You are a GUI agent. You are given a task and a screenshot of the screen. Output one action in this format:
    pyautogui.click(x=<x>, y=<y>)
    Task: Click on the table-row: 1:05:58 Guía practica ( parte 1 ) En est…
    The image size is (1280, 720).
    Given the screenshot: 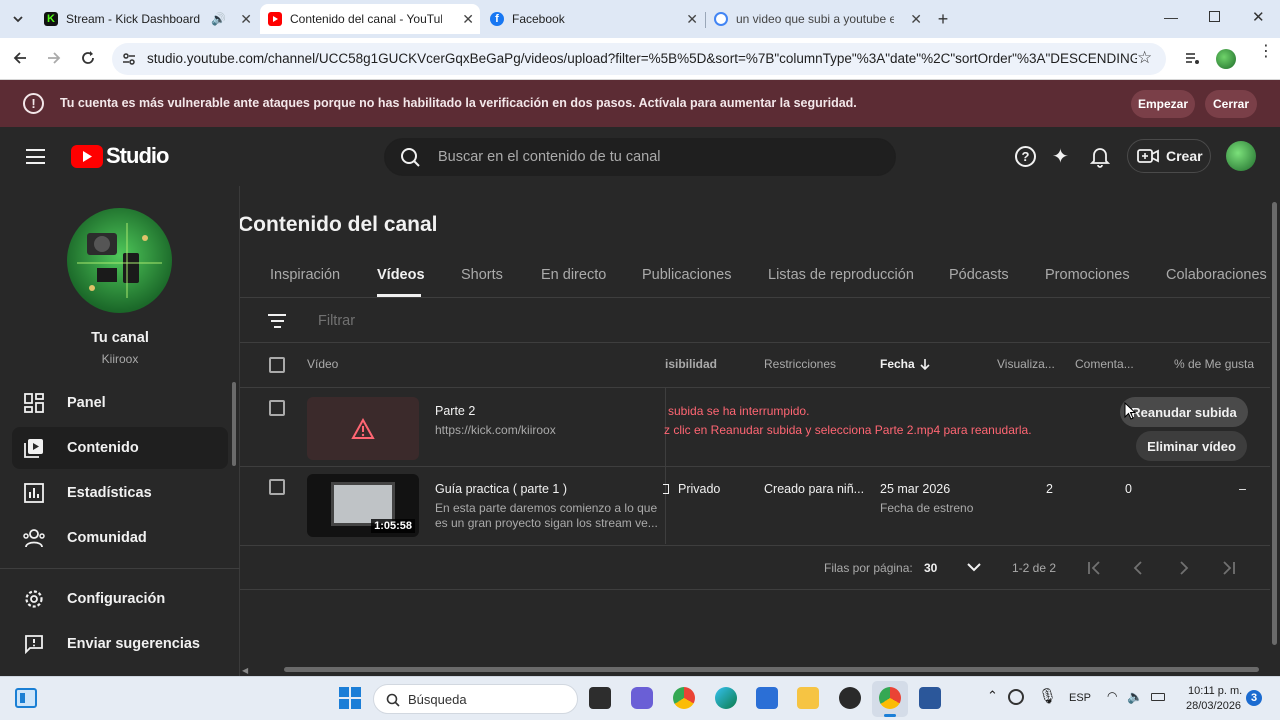 What is the action you would take?
    pyautogui.click(x=755, y=506)
    